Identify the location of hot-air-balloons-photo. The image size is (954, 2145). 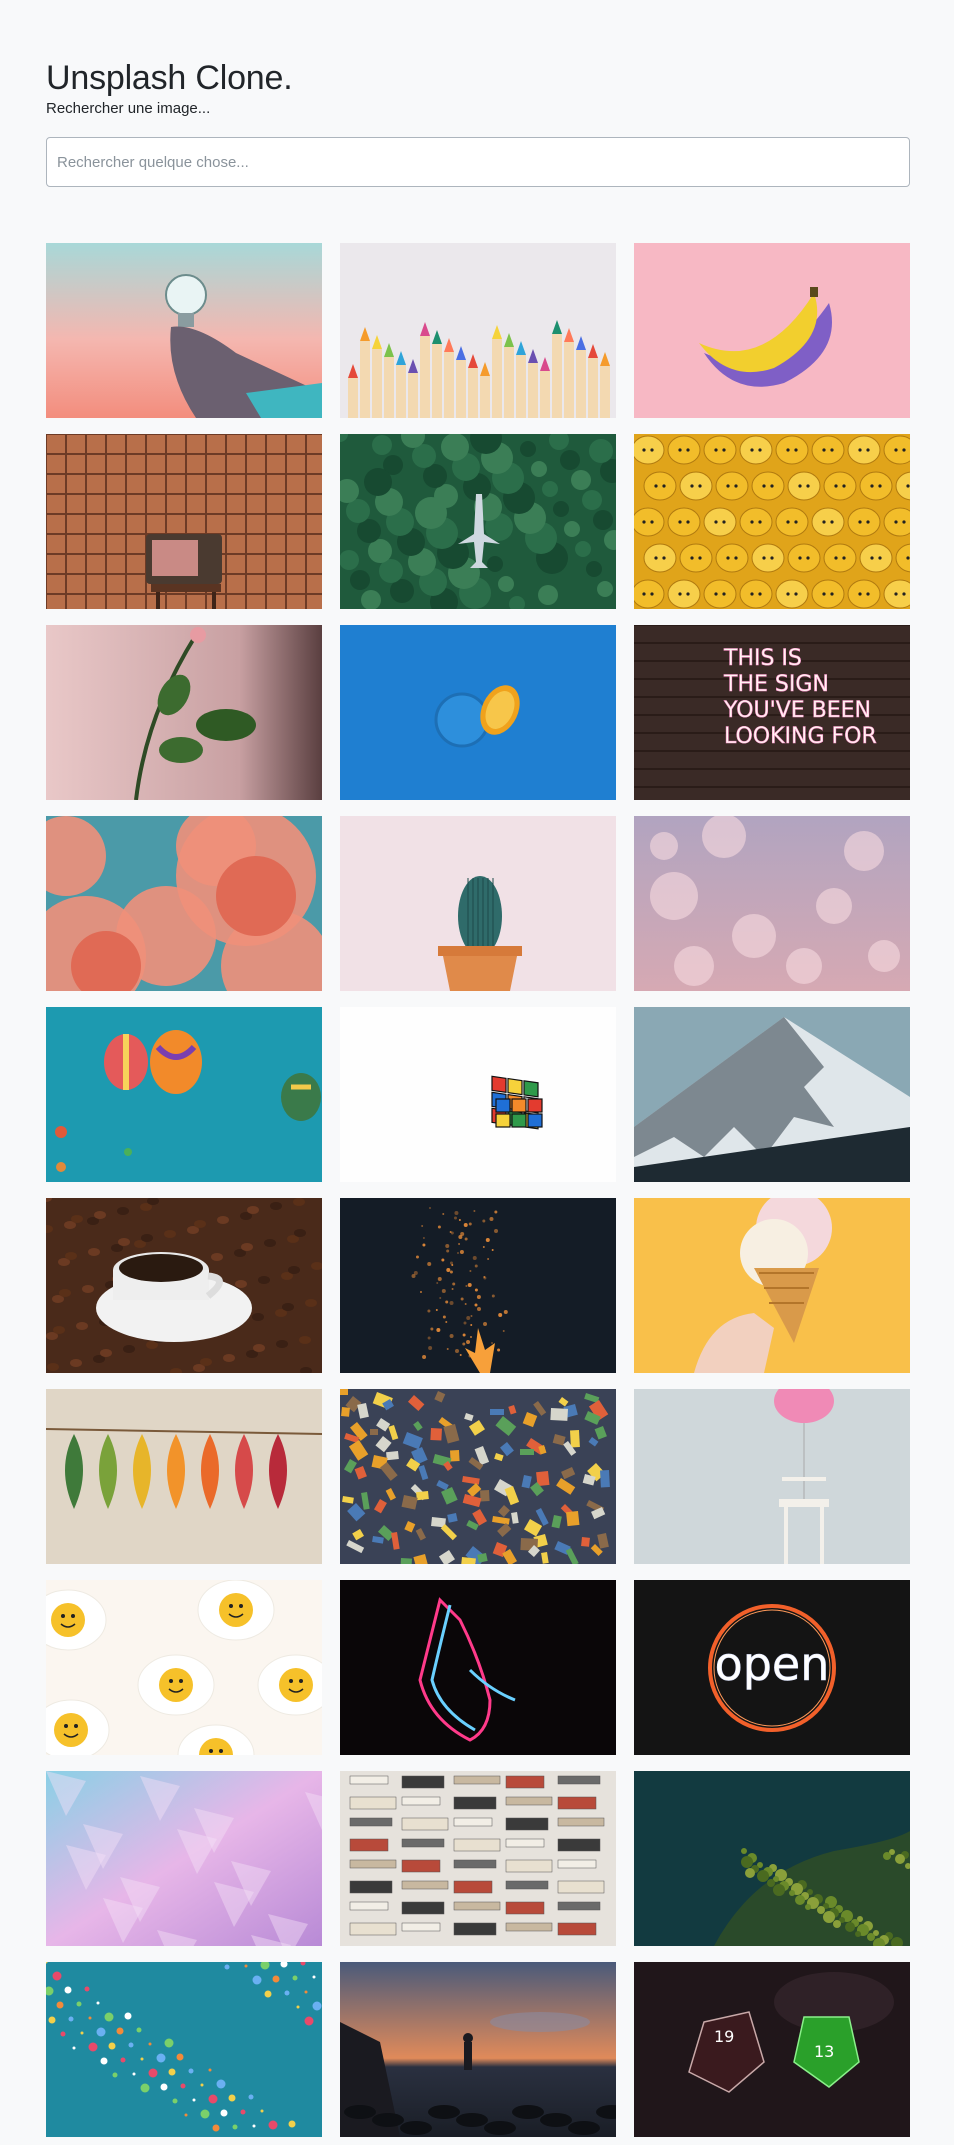
(184, 1094).